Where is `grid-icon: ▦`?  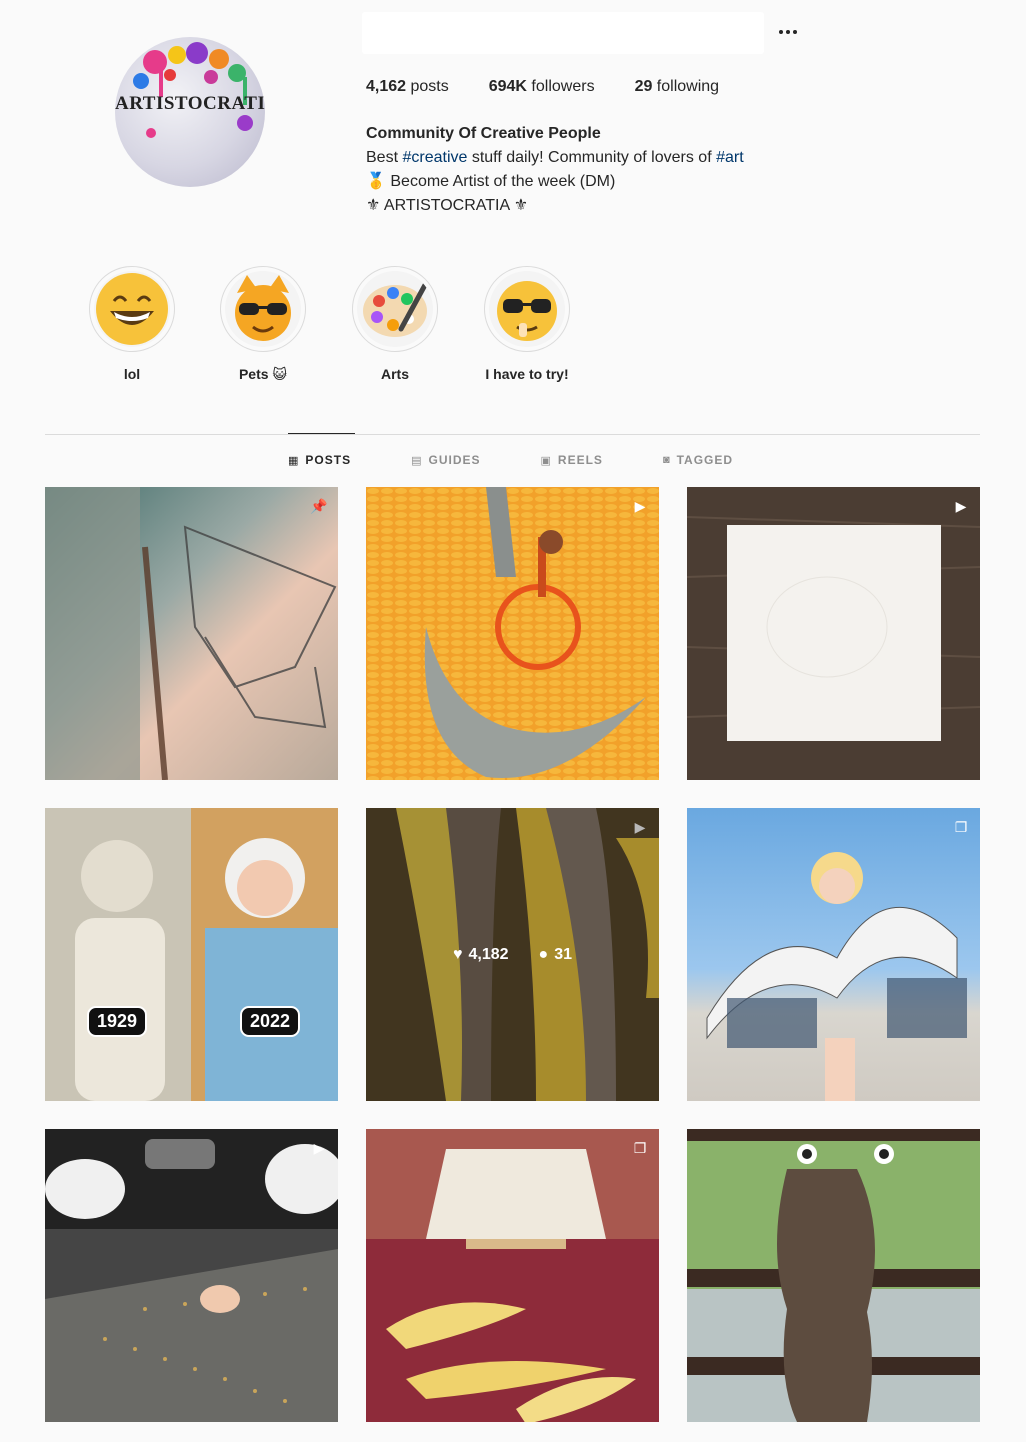
grid-icon: ▦ is located at coordinates (294, 460).